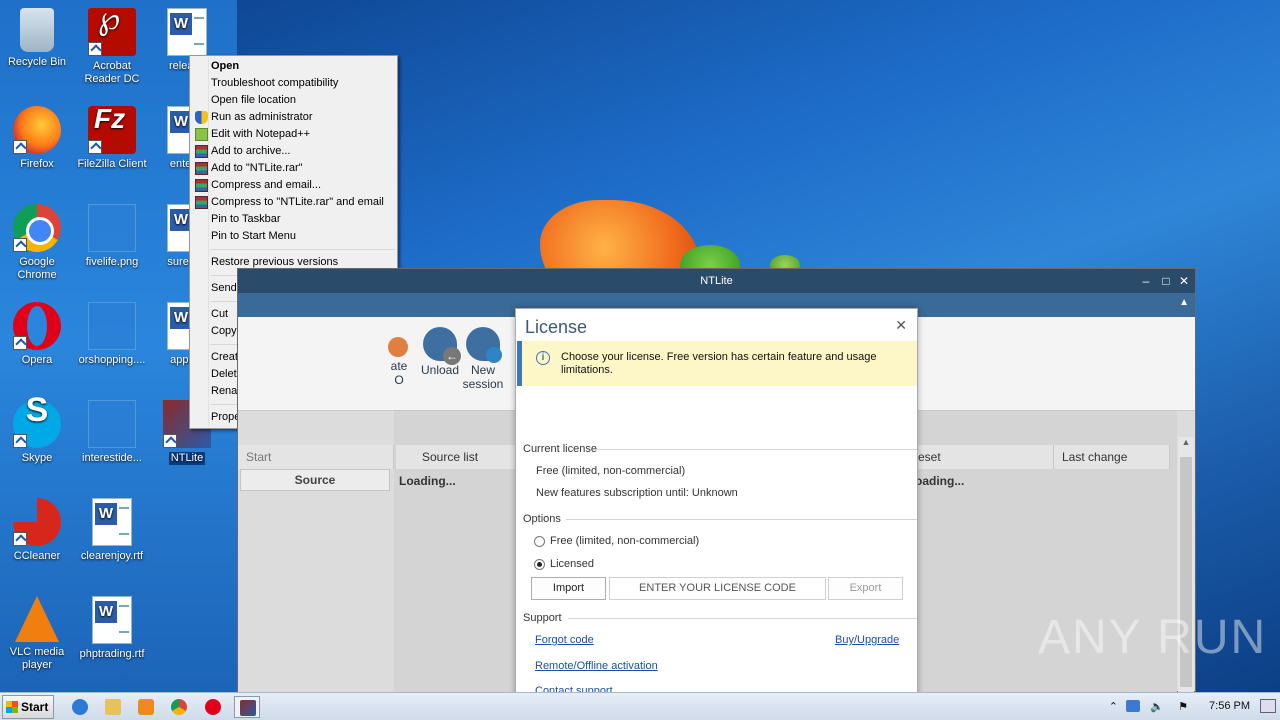 The height and width of the screenshot is (720, 1280). I want to click on clock: 7:56 PM, so click(1229, 706).